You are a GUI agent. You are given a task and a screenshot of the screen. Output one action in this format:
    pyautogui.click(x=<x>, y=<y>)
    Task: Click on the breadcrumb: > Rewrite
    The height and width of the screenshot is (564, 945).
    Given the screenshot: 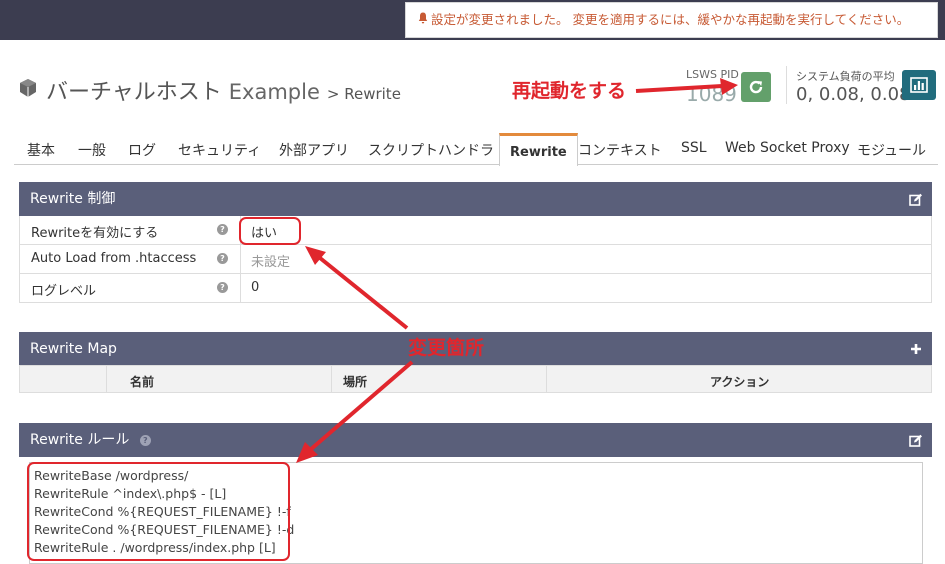 What is the action you would take?
    pyautogui.click(x=363, y=94)
    